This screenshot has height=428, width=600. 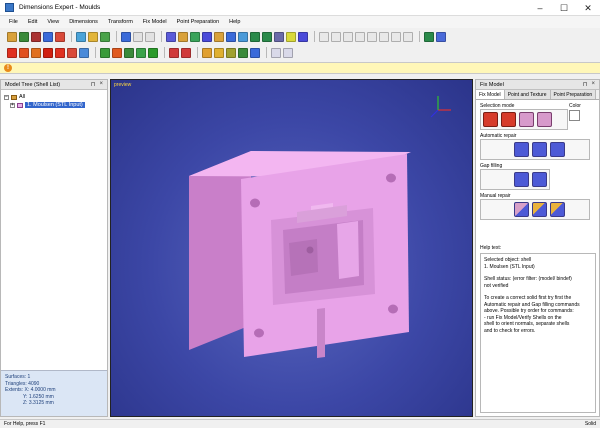 What do you see at coordinates (539, 209) in the screenshot?
I see `delete-triangles-button` at bounding box center [539, 209].